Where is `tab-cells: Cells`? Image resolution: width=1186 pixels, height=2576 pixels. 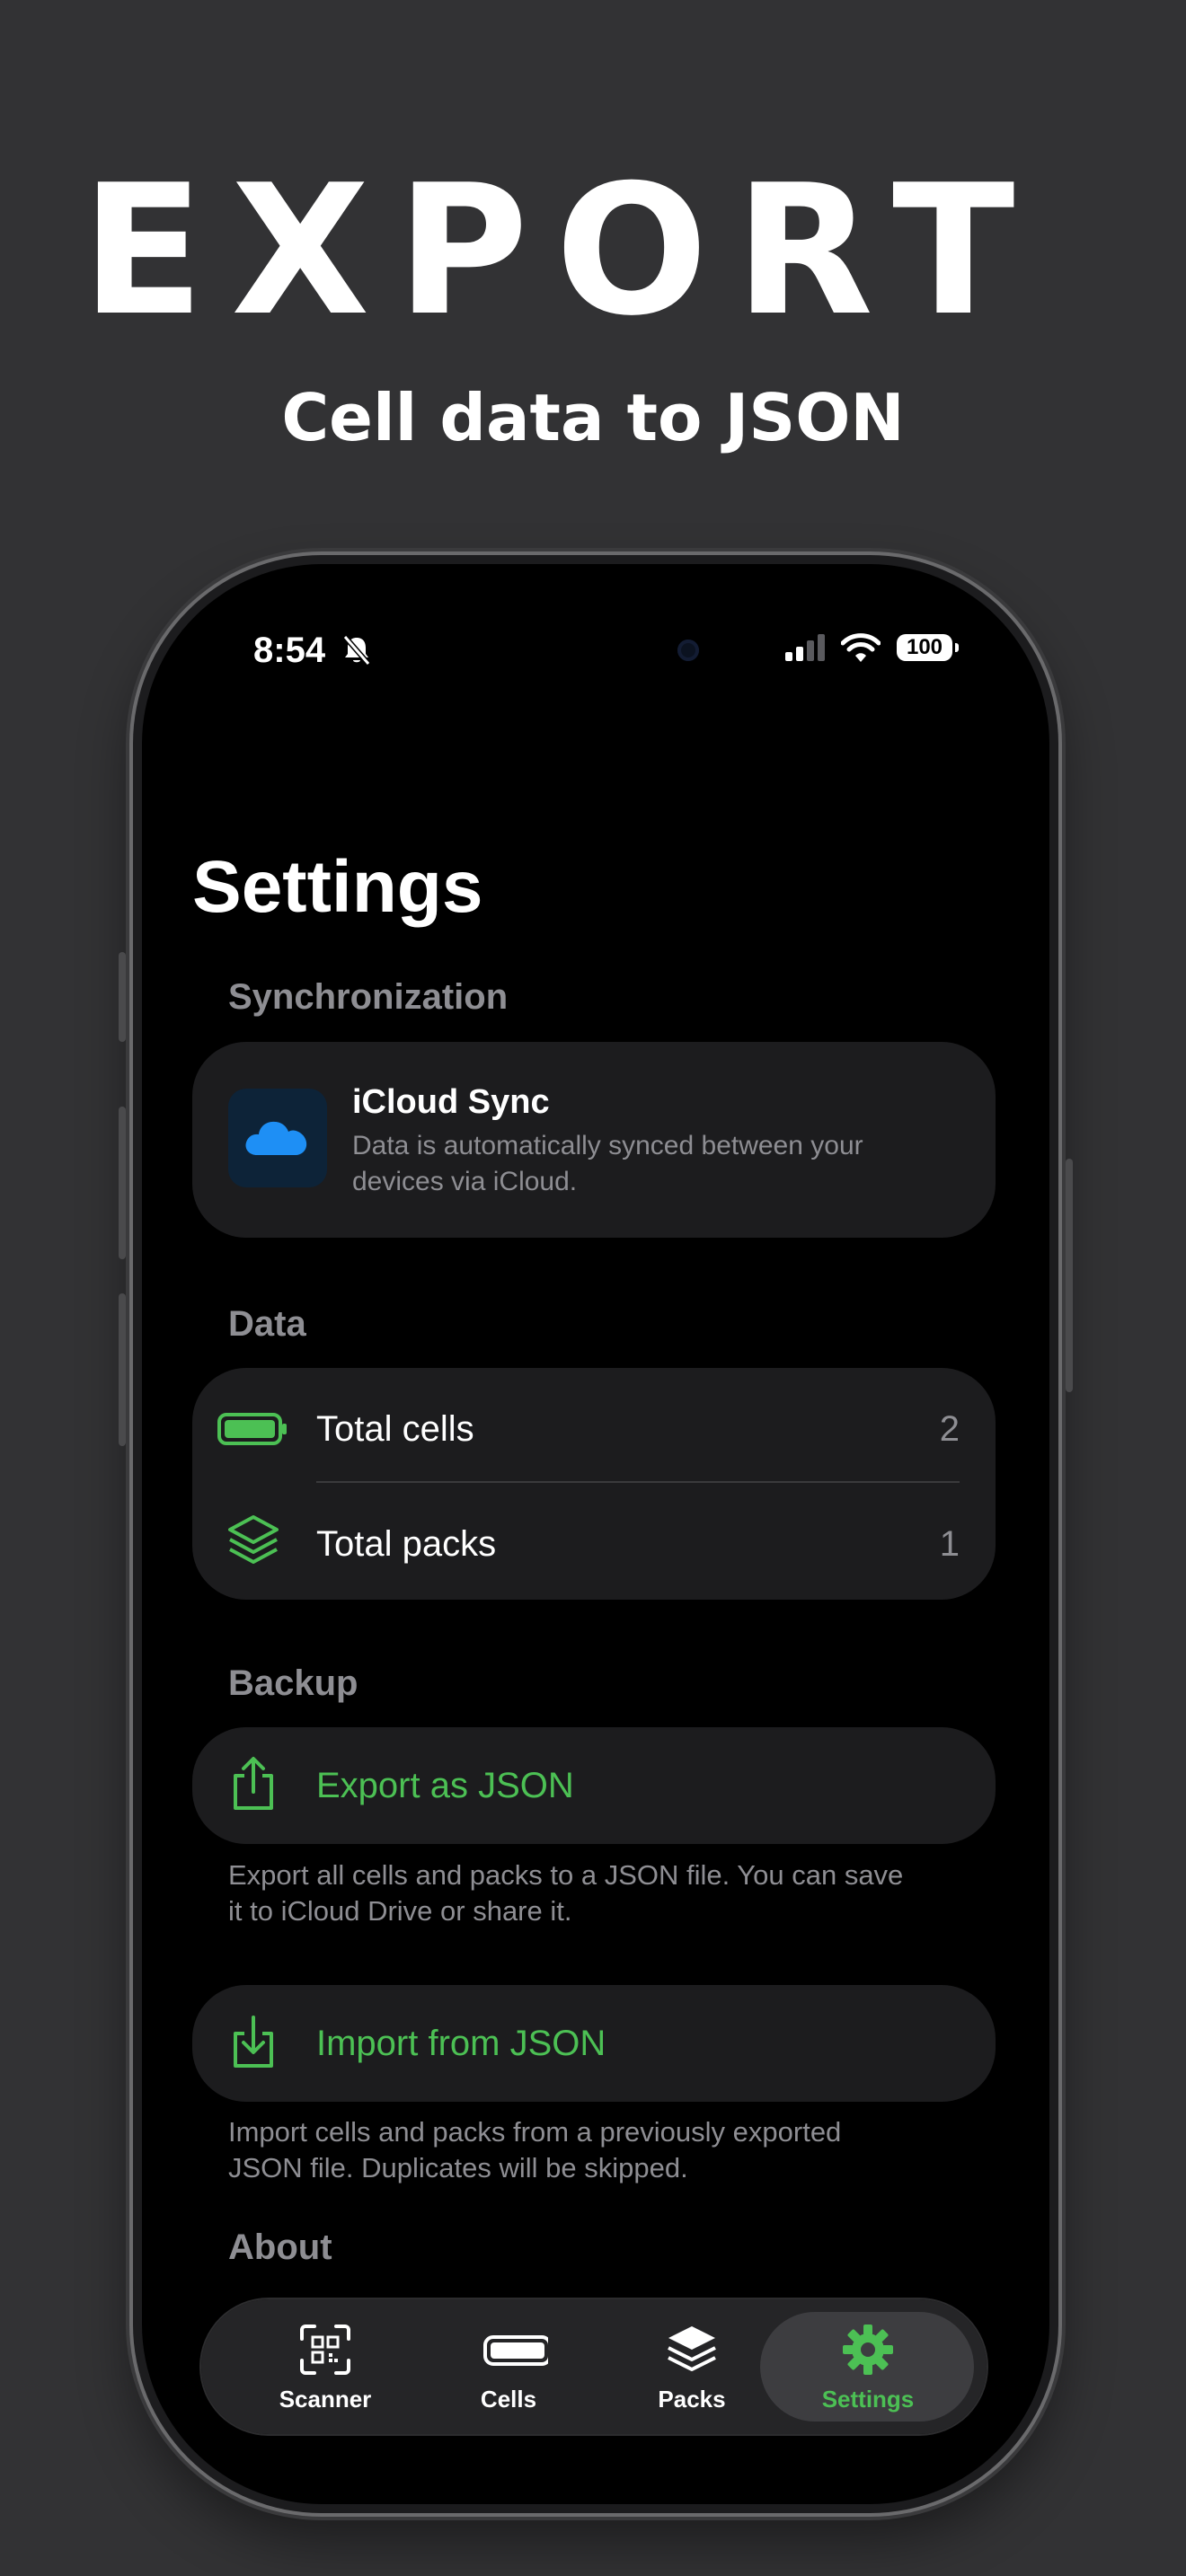 tab-cells: Cells is located at coordinates (508, 2366).